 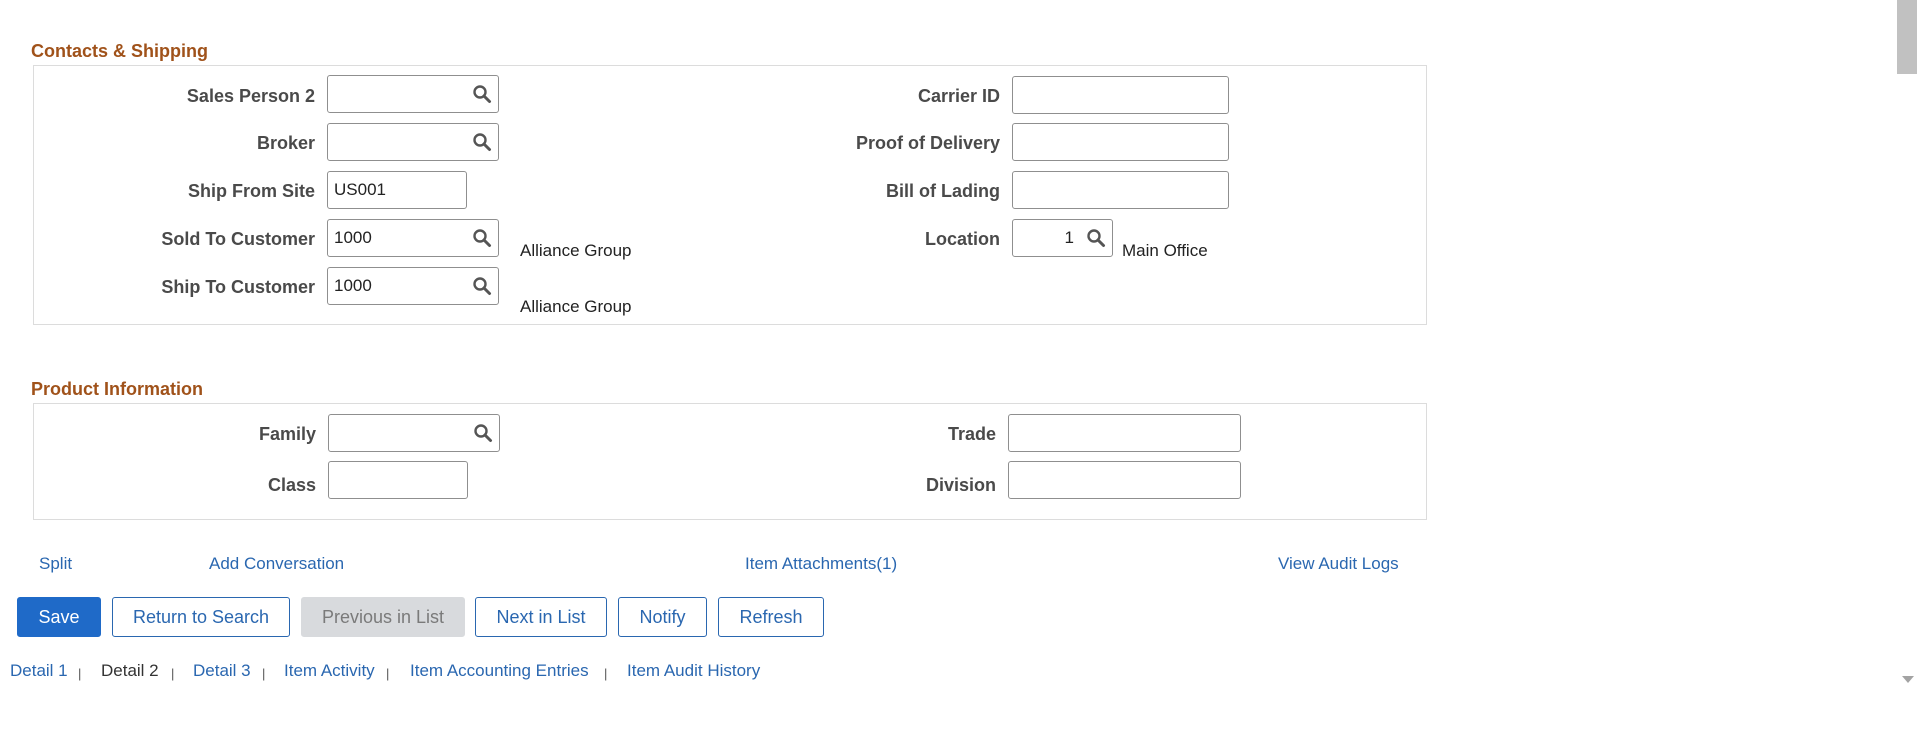 I want to click on return-to-search-button: Return to Search, so click(x=201, y=617).